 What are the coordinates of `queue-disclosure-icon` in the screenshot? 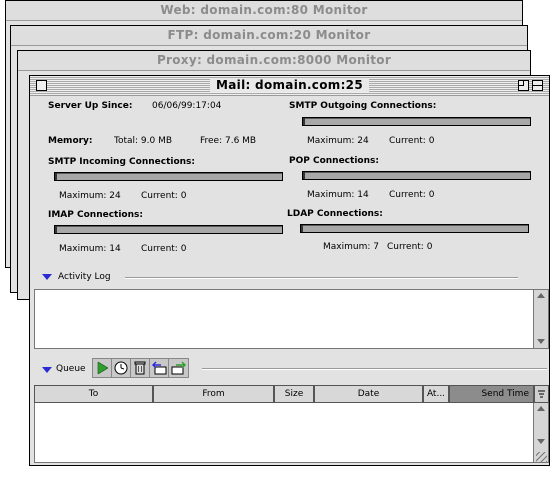 It's located at (47, 370).